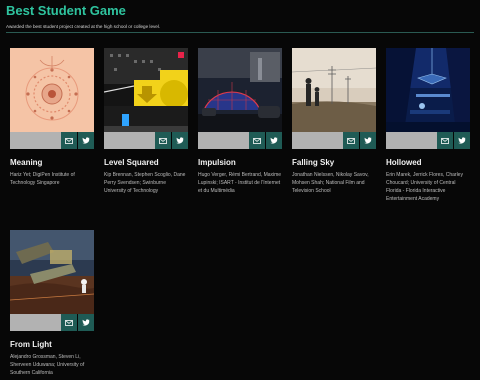 This screenshot has width=480, height=380. Describe the element at coordinates (146, 163) in the screenshot. I see `game-title: Level Squared` at that location.